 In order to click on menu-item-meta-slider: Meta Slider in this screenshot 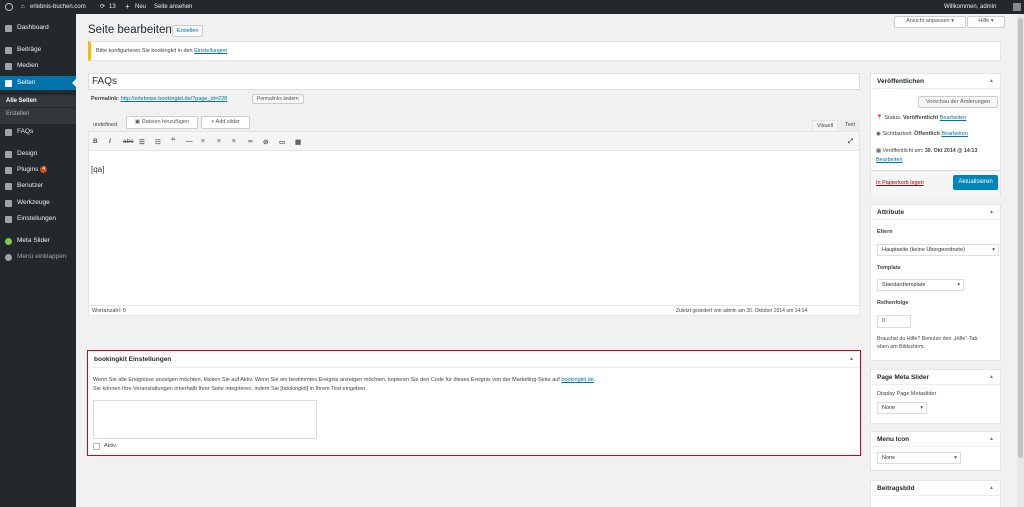, I will do `click(38, 241)`.